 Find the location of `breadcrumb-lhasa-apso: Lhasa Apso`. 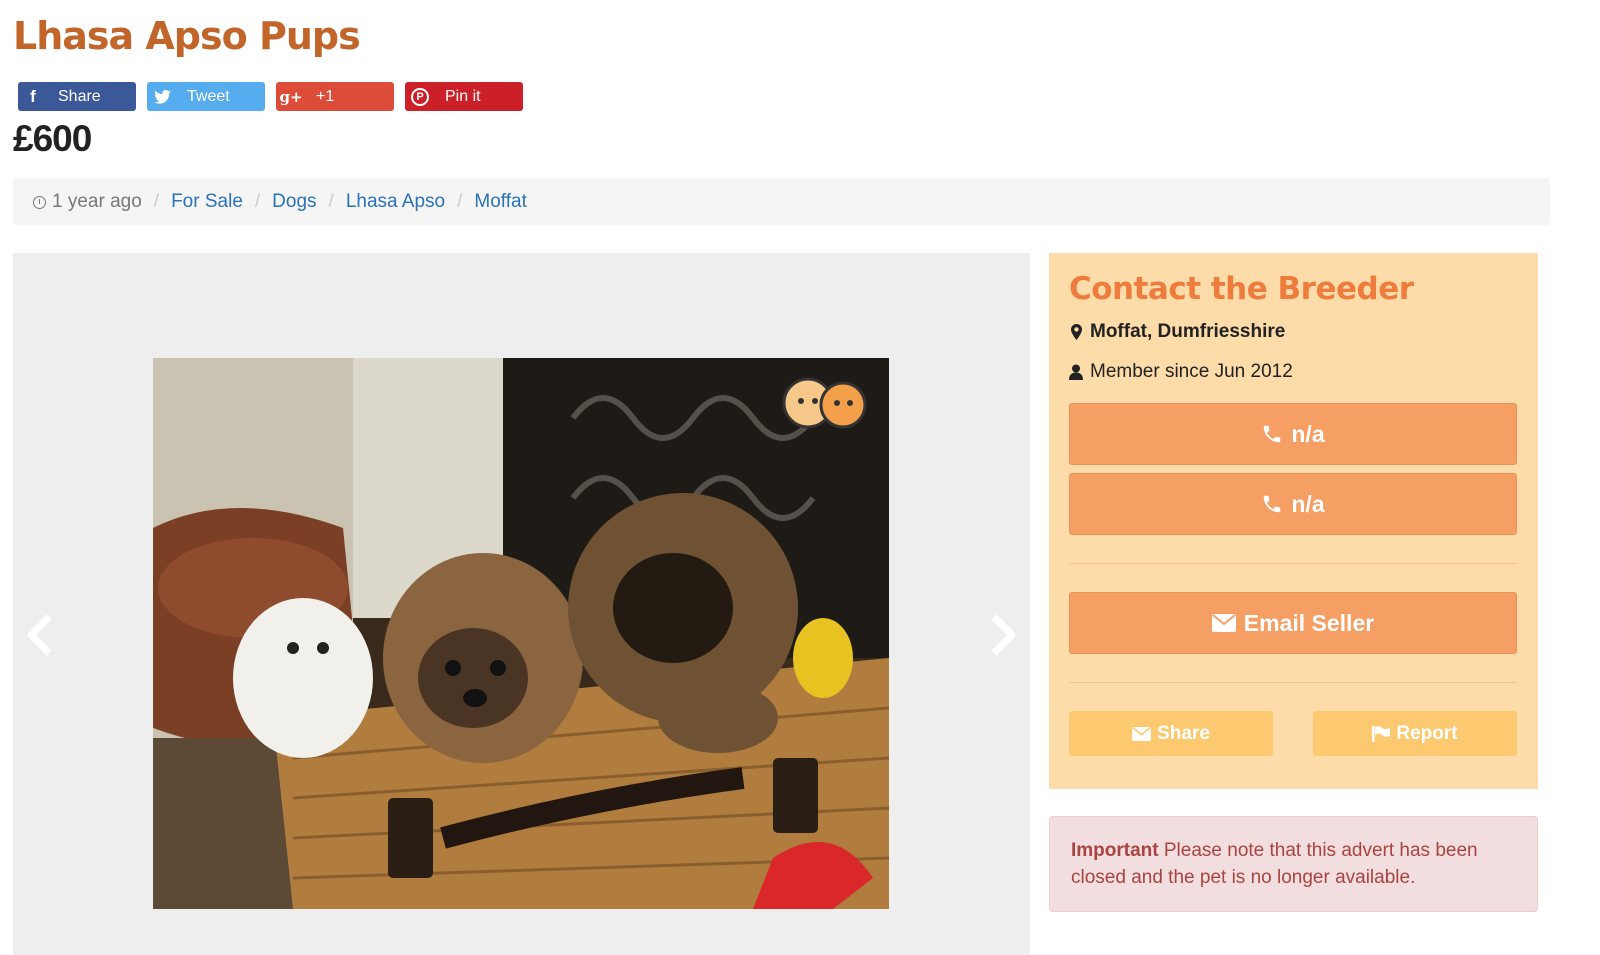

breadcrumb-lhasa-apso: Lhasa Apso is located at coordinates (395, 202).